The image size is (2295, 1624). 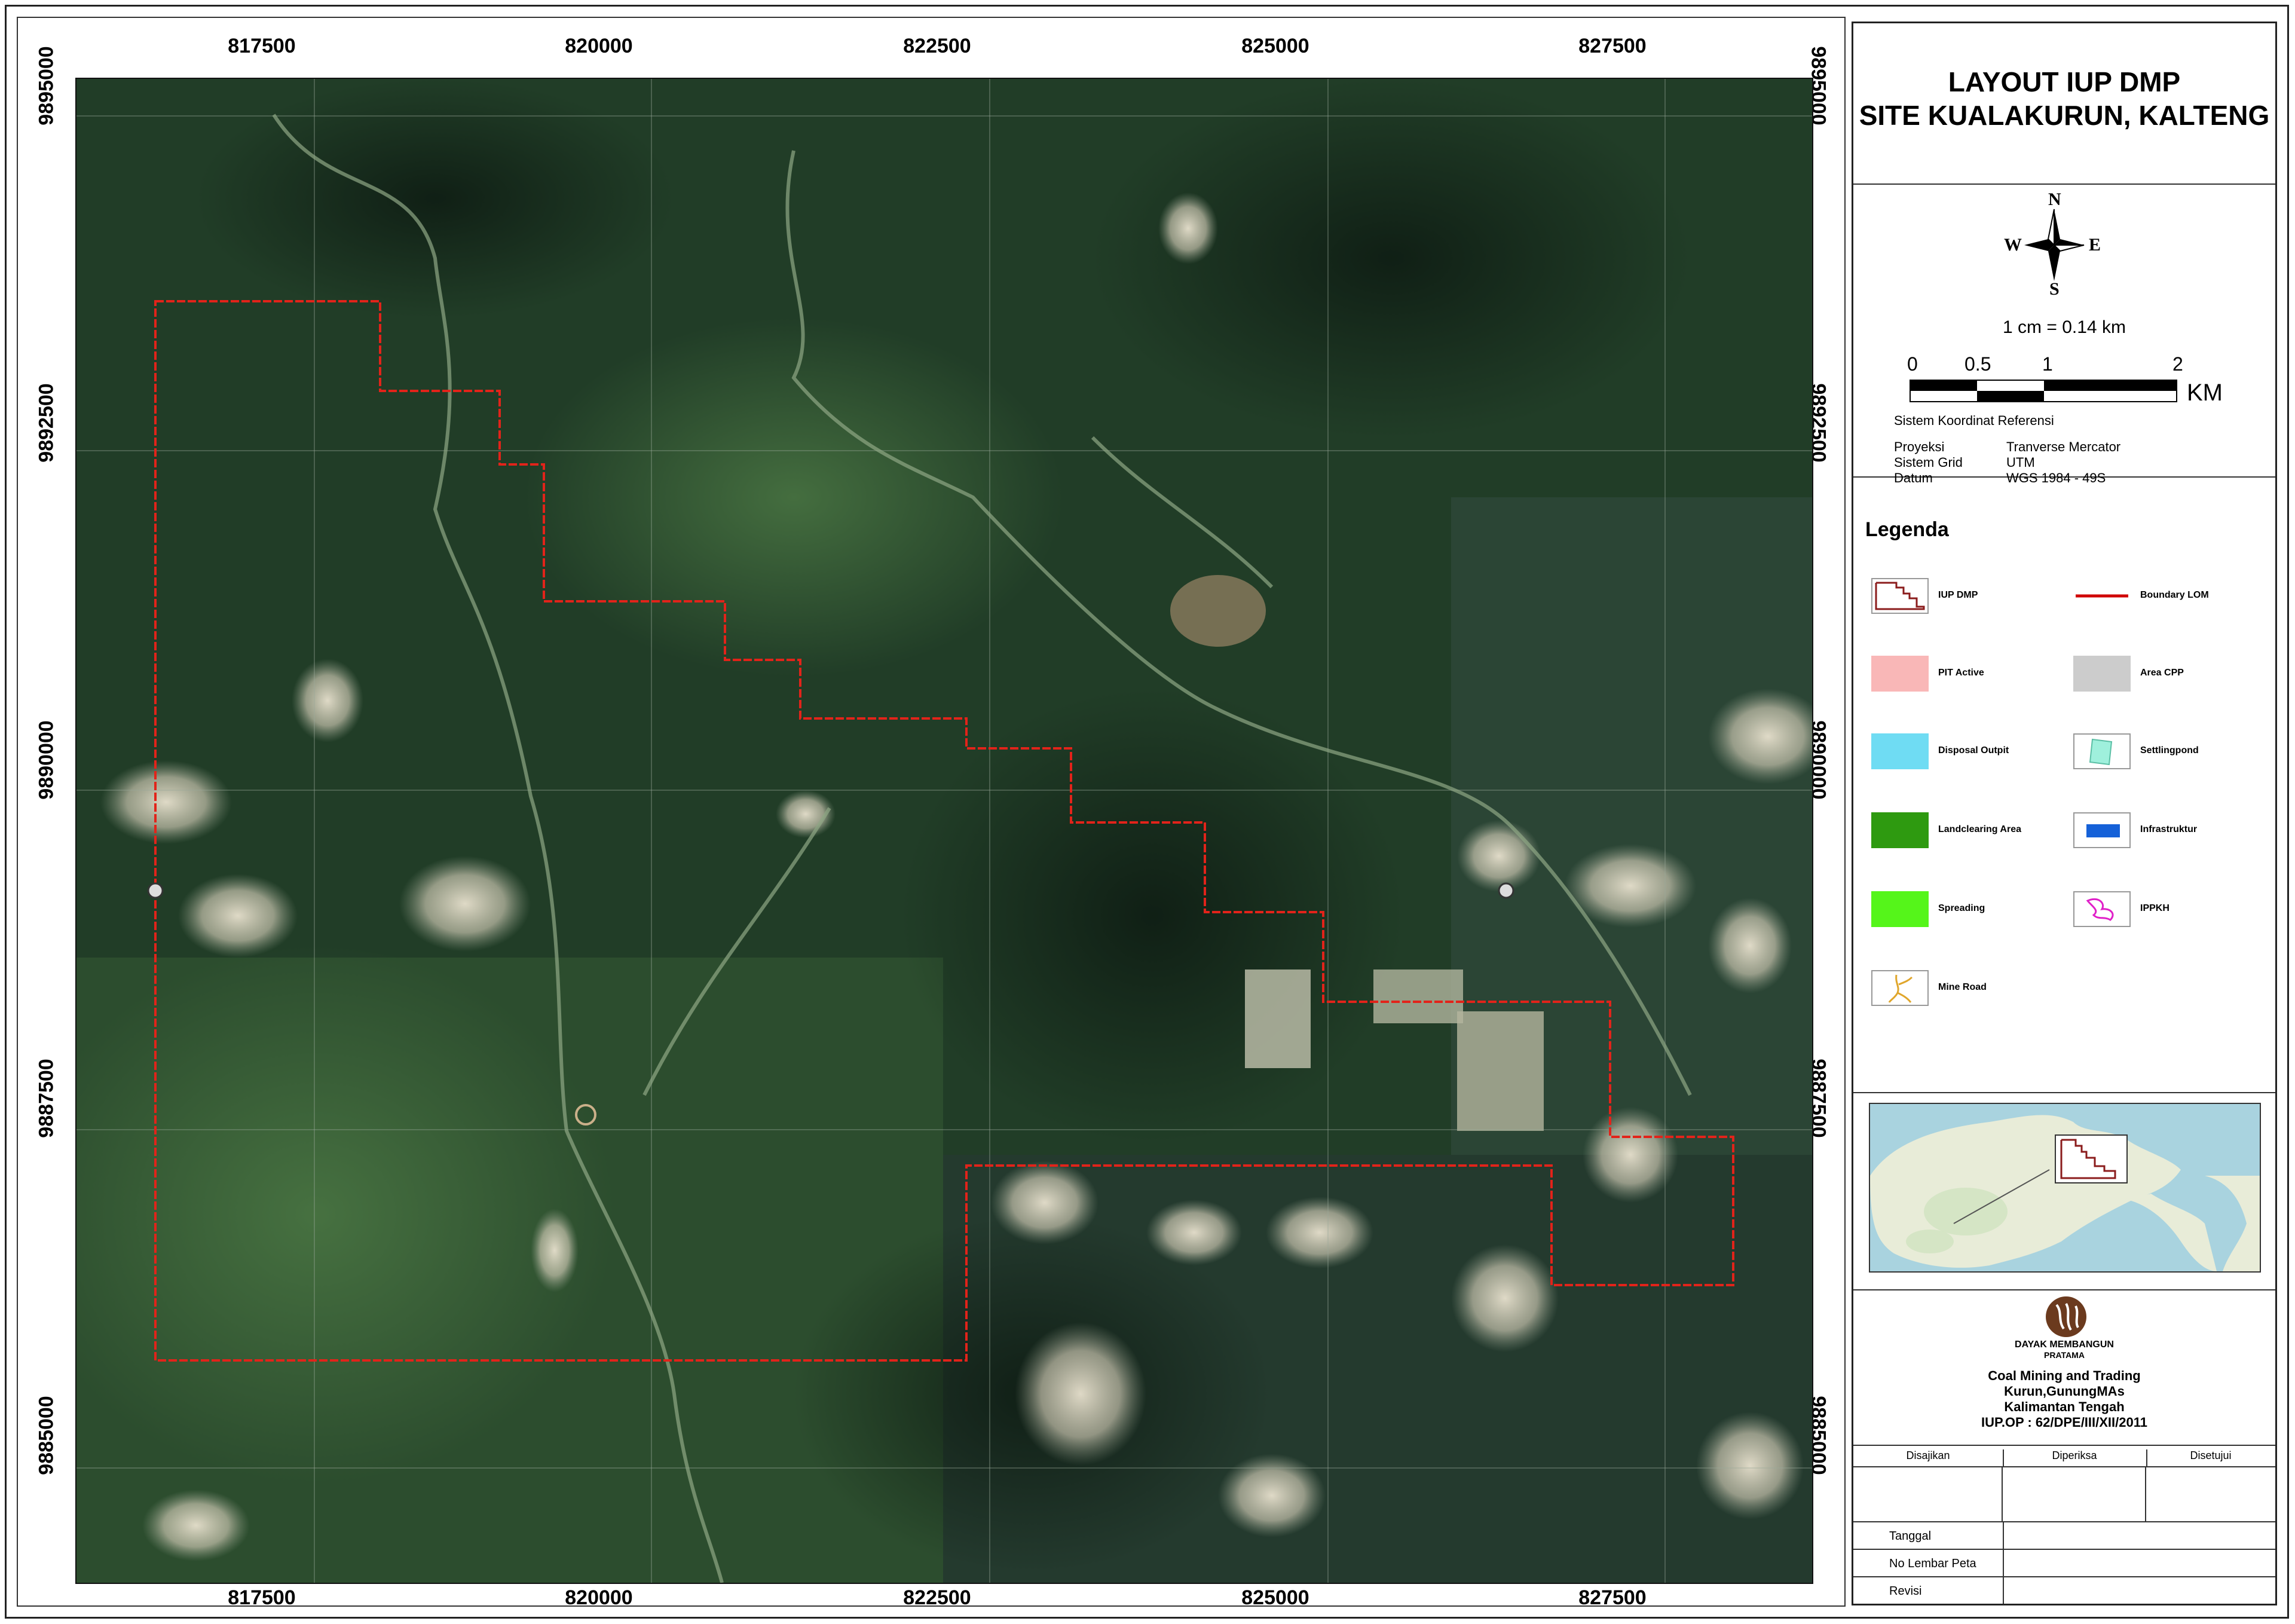 What do you see at coordinates (1980, 829) in the screenshot?
I see `legend-label: Landclearing Area` at bounding box center [1980, 829].